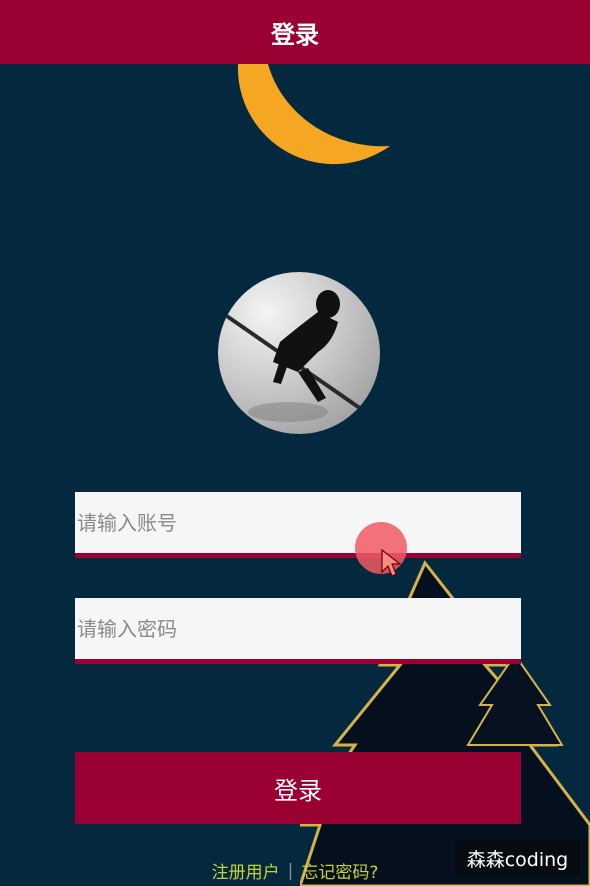 This screenshot has width=590, height=886. What do you see at coordinates (339, 873) in the screenshot?
I see `forgot-password-link: 忘记密码?` at bounding box center [339, 873].